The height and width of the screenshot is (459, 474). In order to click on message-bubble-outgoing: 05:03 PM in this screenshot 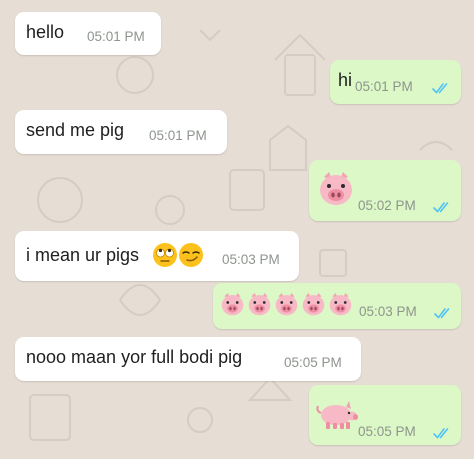, I will do `click(337, 306)`.